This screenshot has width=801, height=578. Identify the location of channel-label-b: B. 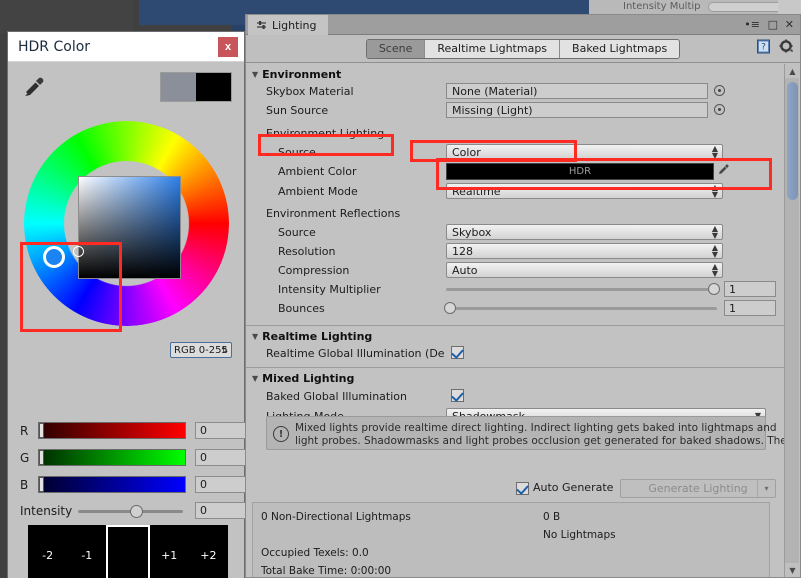
(24, 485).